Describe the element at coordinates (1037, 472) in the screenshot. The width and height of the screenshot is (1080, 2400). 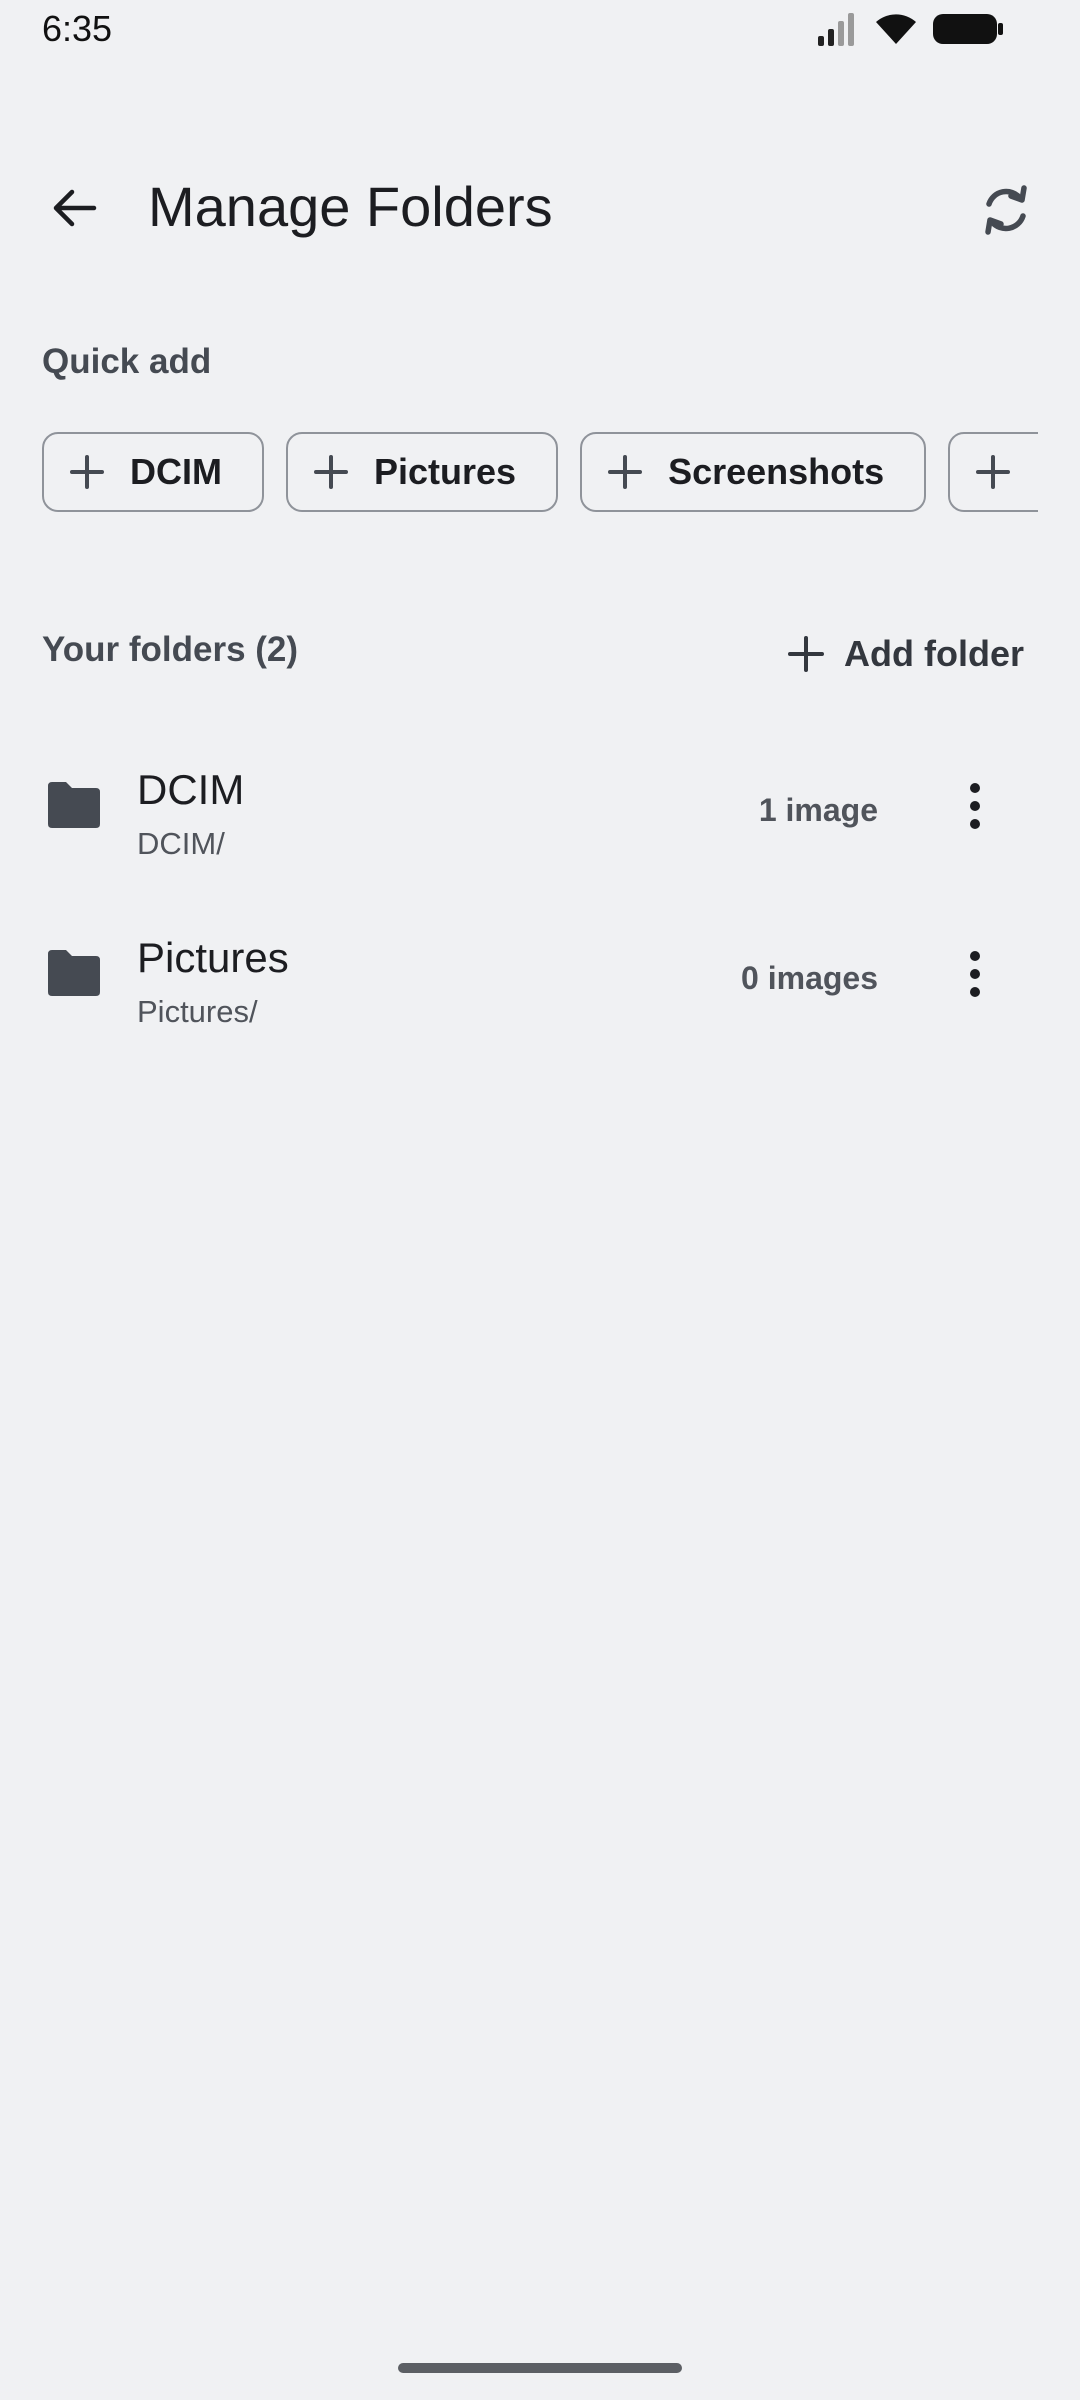
I see `chip-label: D` at that location.